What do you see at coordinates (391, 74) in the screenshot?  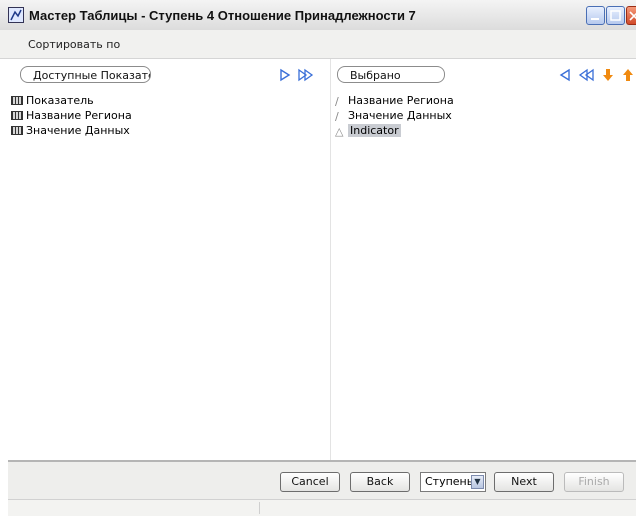 I see `selected-fields-tab: Выбрано` at bounding box center [391, 74].